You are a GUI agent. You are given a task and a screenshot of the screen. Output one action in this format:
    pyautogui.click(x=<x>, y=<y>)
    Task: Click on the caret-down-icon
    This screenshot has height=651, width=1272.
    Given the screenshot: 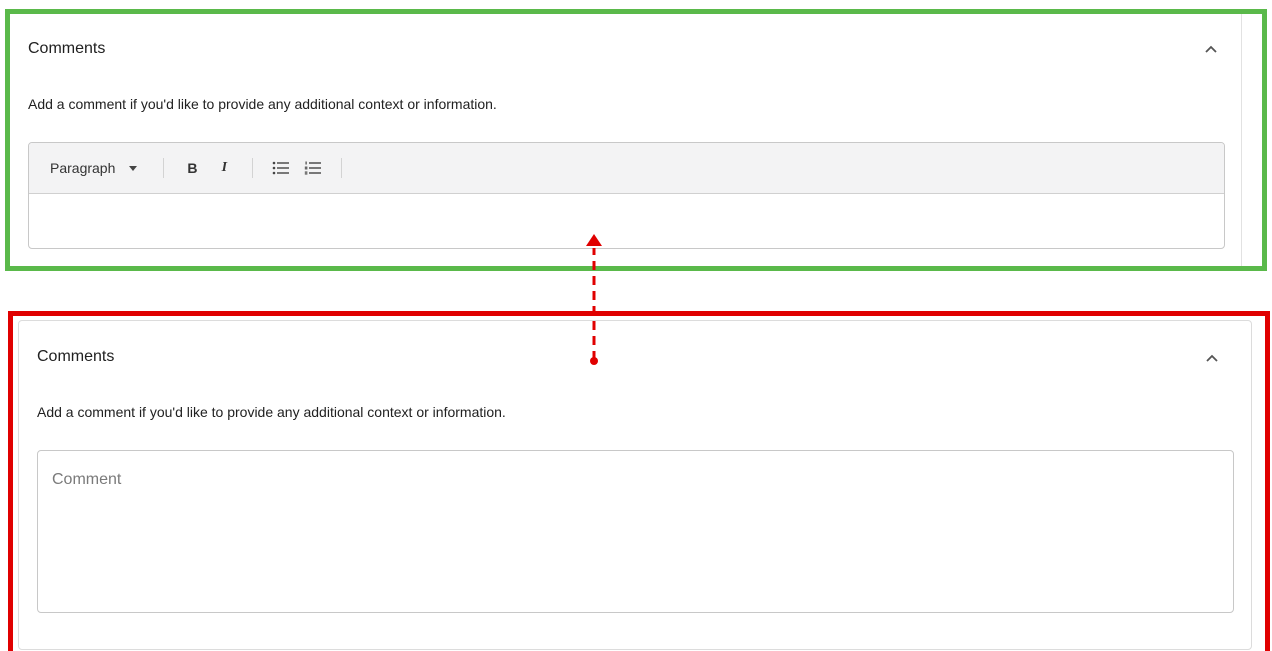 What is the action you would take?
    pyautogui.click(x=133, y=168)
    